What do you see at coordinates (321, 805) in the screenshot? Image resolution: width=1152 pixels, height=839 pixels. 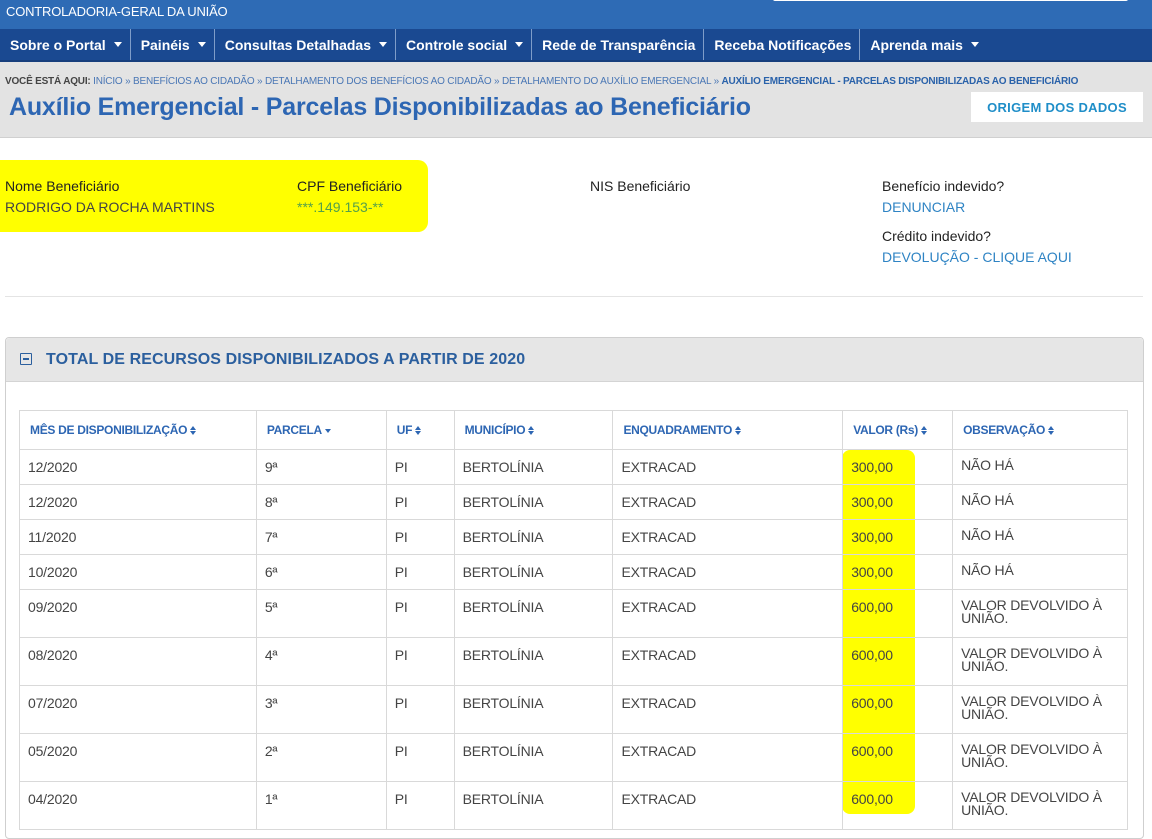 I see `cell-parcela: 1ª` at bounding box center [321, 805].